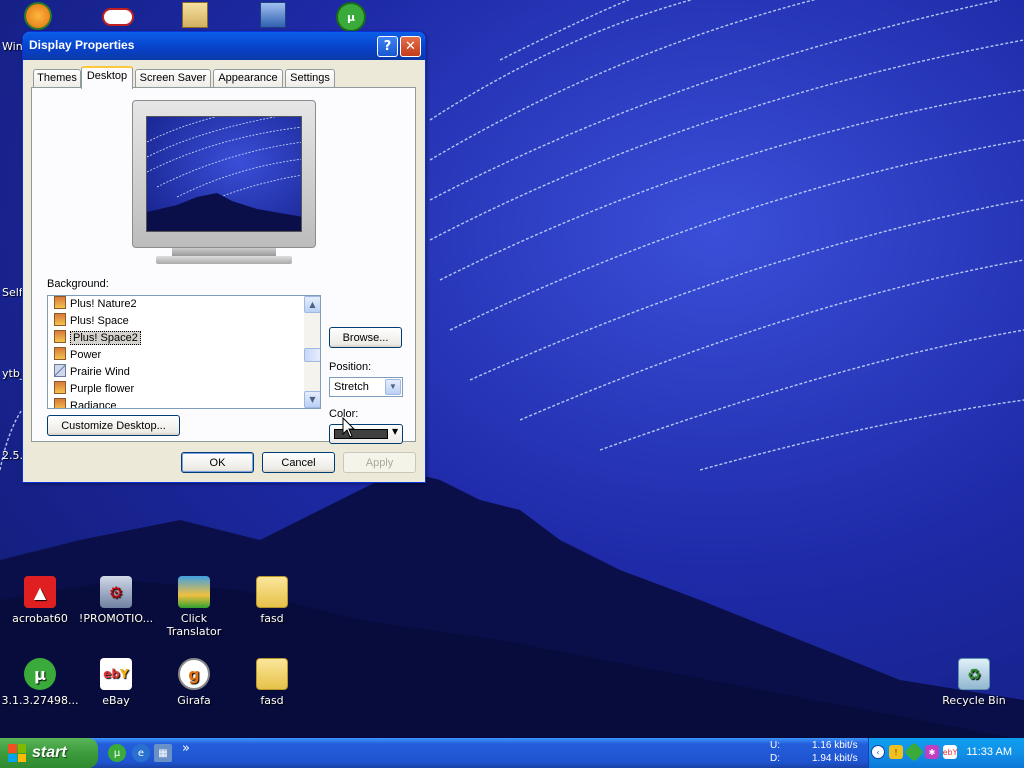 The image size is (1024, 768). Describe the element at coordinates (107, 77) in the screenshot. I see `tab-desktop: Desktop` at that location.